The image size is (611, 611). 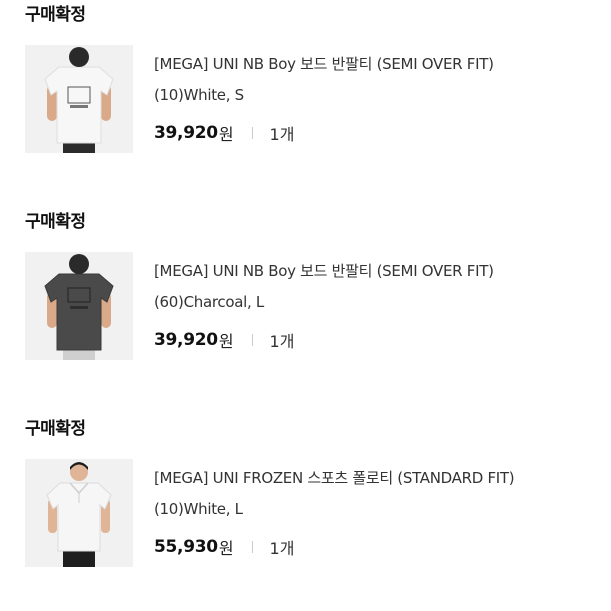 What do you see at coordinates (198, 509) in the screenshot?
I see `product-option: (10)White, L` at bounding box center [198, 509].